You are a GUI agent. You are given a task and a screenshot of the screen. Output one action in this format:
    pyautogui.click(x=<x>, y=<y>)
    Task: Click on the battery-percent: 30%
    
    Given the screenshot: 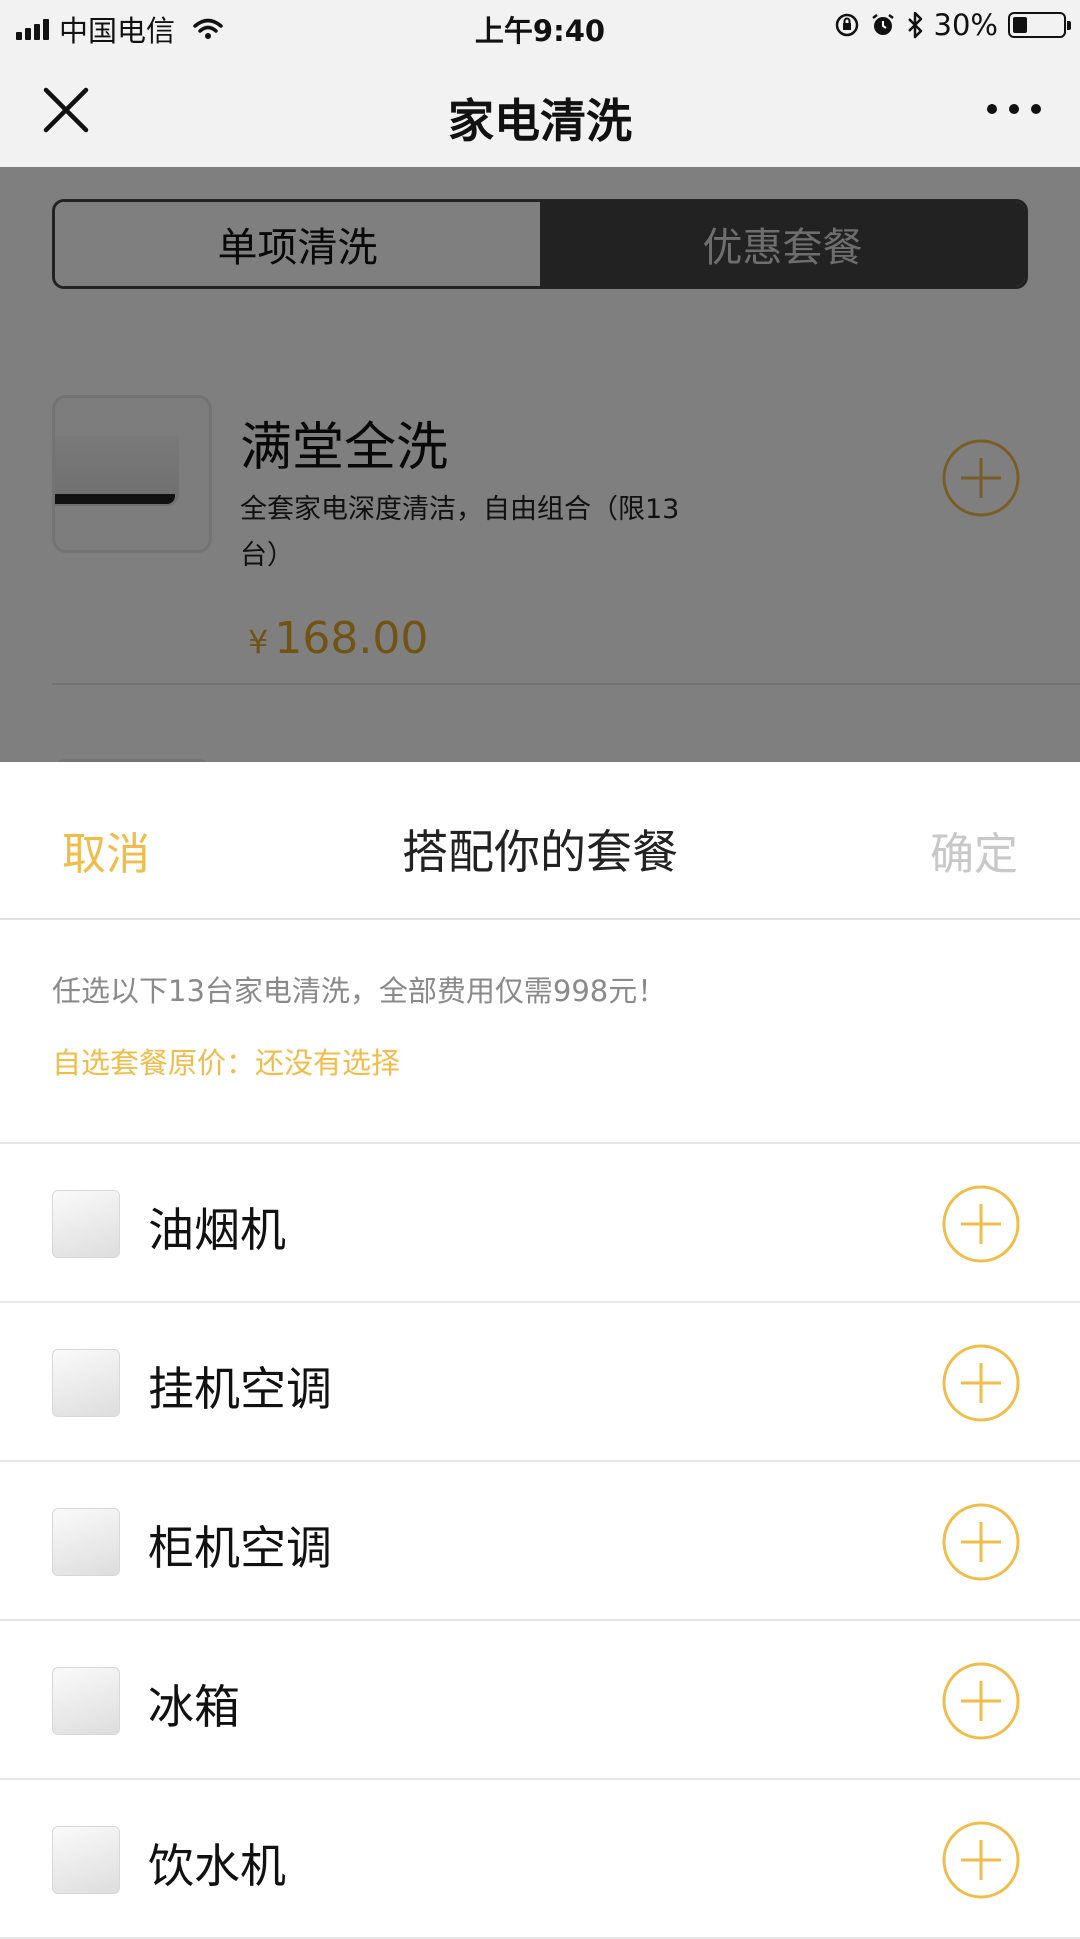 What is the action you would take?
    pyautogui.click(x=965, y=25)
    